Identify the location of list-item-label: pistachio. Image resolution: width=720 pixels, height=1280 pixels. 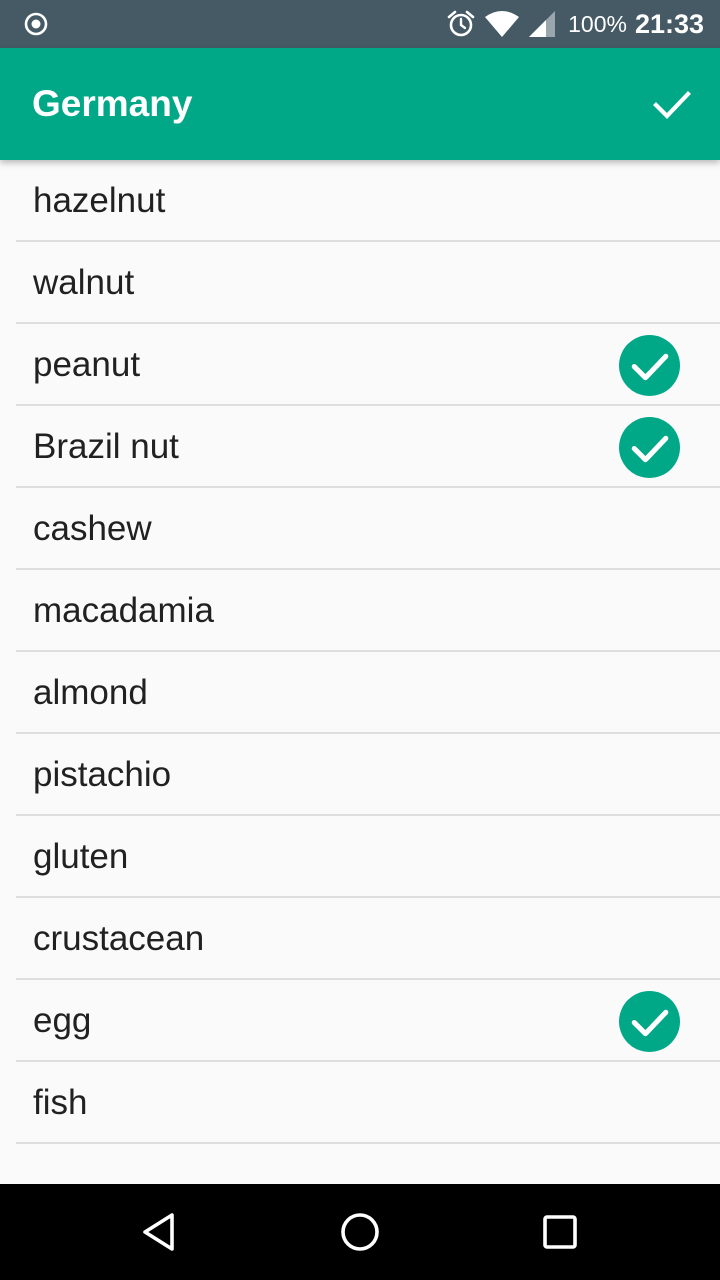
(102, 774).